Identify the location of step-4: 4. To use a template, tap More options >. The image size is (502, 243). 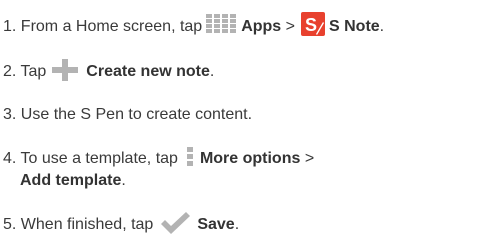
(159, 158).